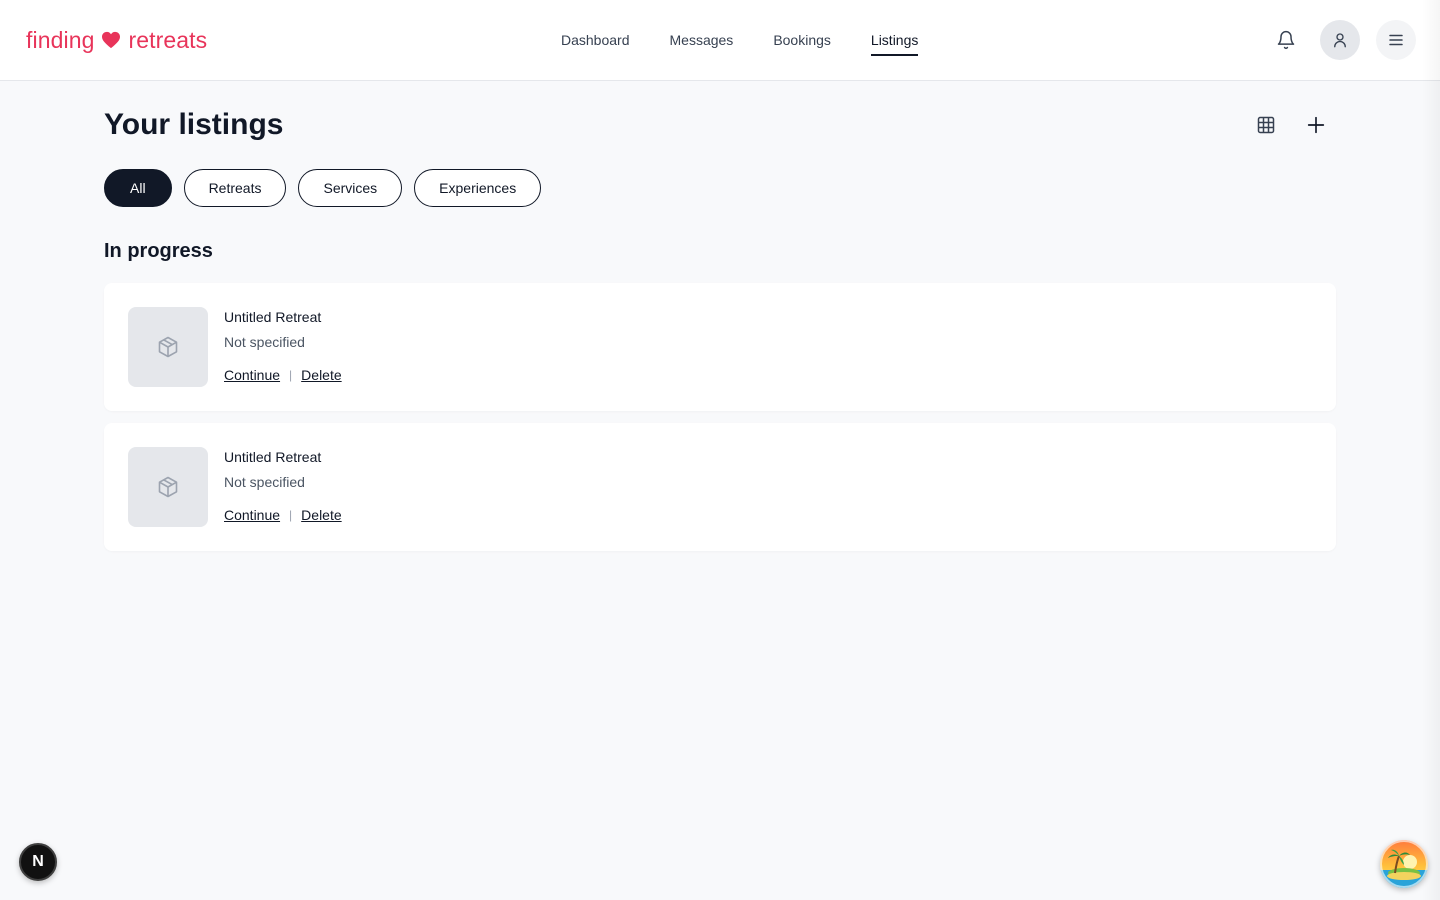  I want to click on filter-services: Services, so click(350, 188).